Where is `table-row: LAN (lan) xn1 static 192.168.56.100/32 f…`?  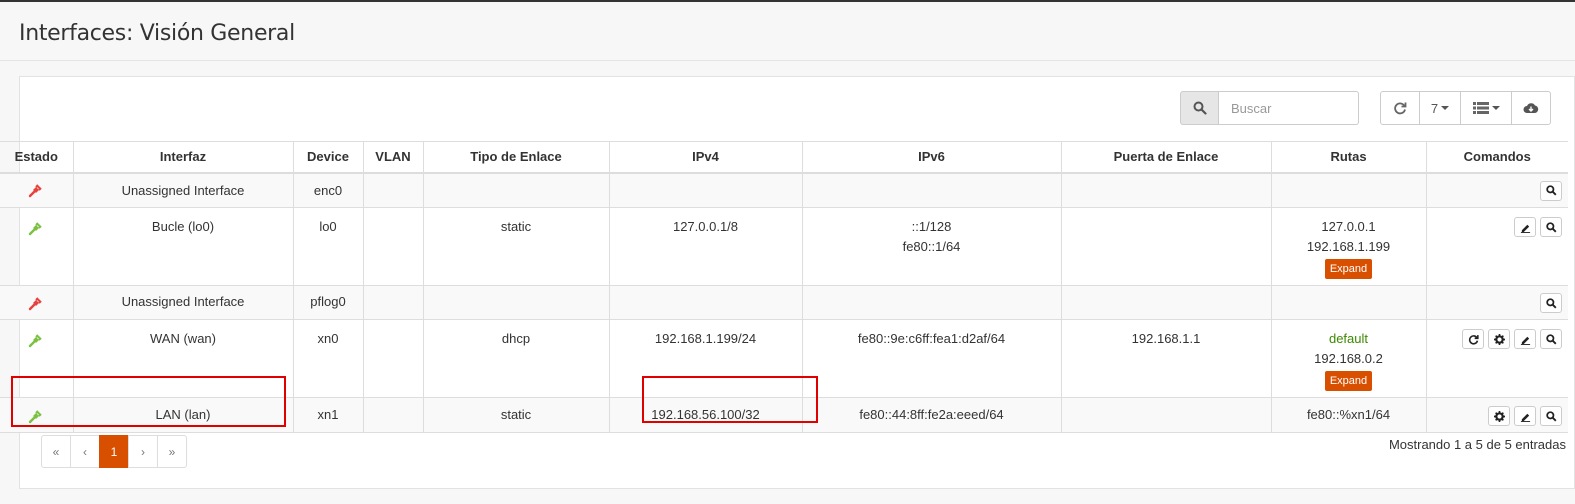
table-row: LAN (lan) xn1 static 192.168.56.100/32 f… is located at coordinates (784, 415).